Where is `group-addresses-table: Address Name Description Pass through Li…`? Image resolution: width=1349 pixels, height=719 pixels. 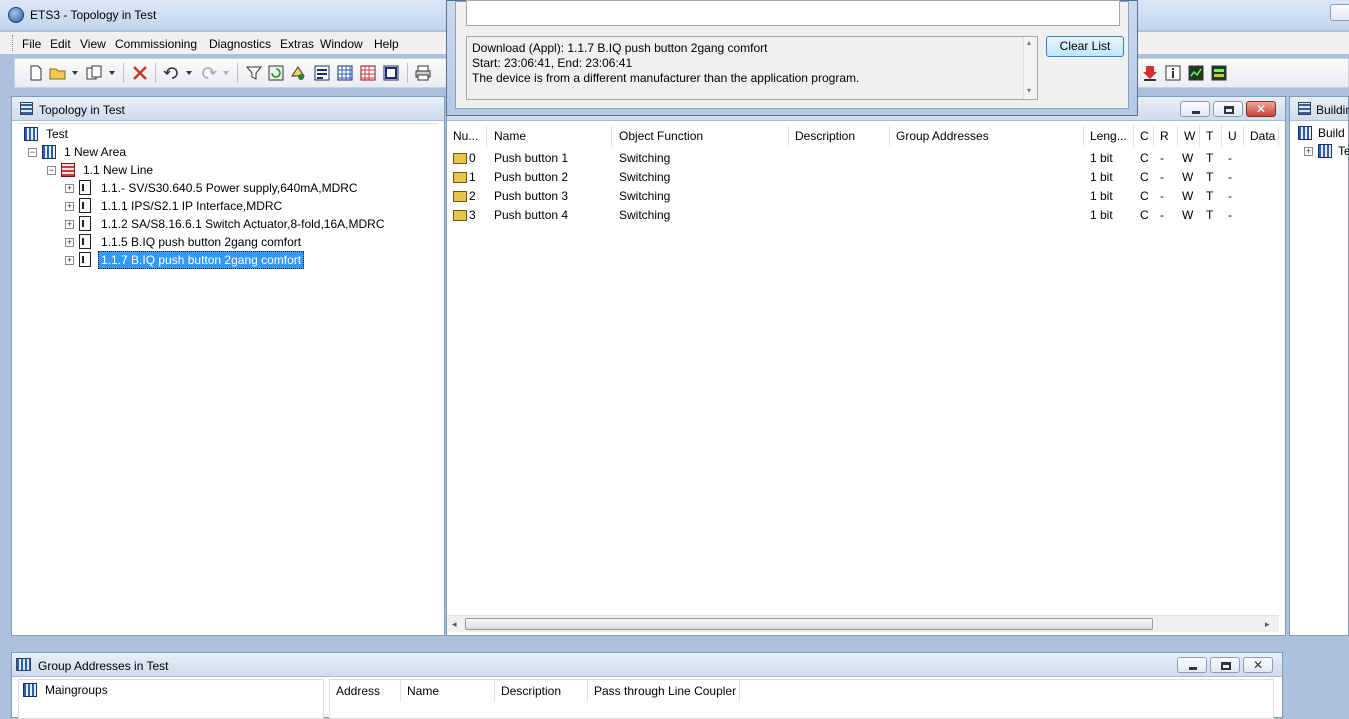 group-addresses-table: Address Name Description Pass through Li… is located at coordinates (801, 699).